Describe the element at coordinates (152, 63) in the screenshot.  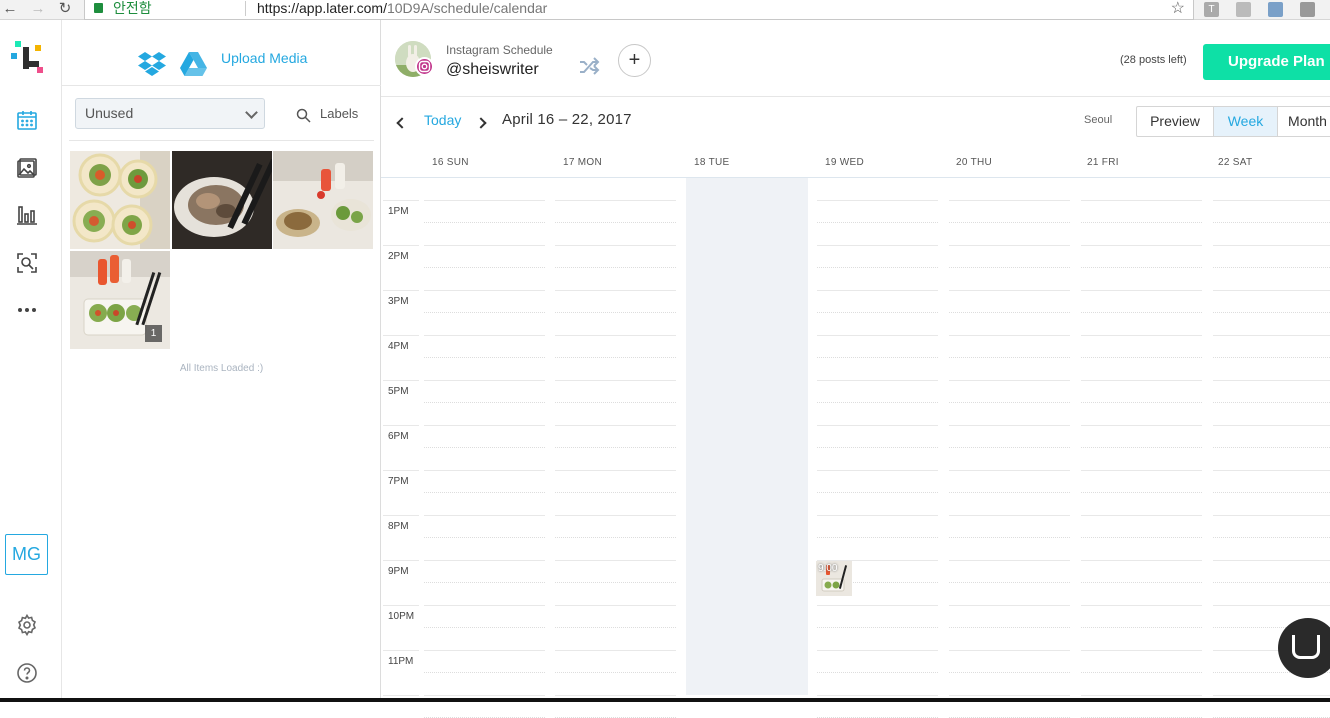
I see `dropbox-icon` at that location.